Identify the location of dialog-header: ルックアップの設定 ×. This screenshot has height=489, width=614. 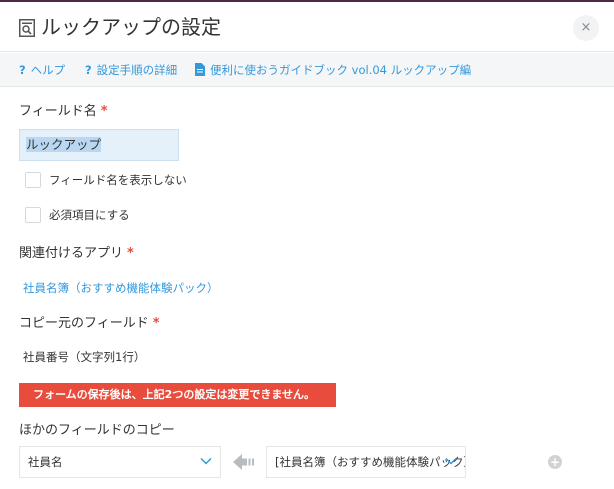
(307, 27).